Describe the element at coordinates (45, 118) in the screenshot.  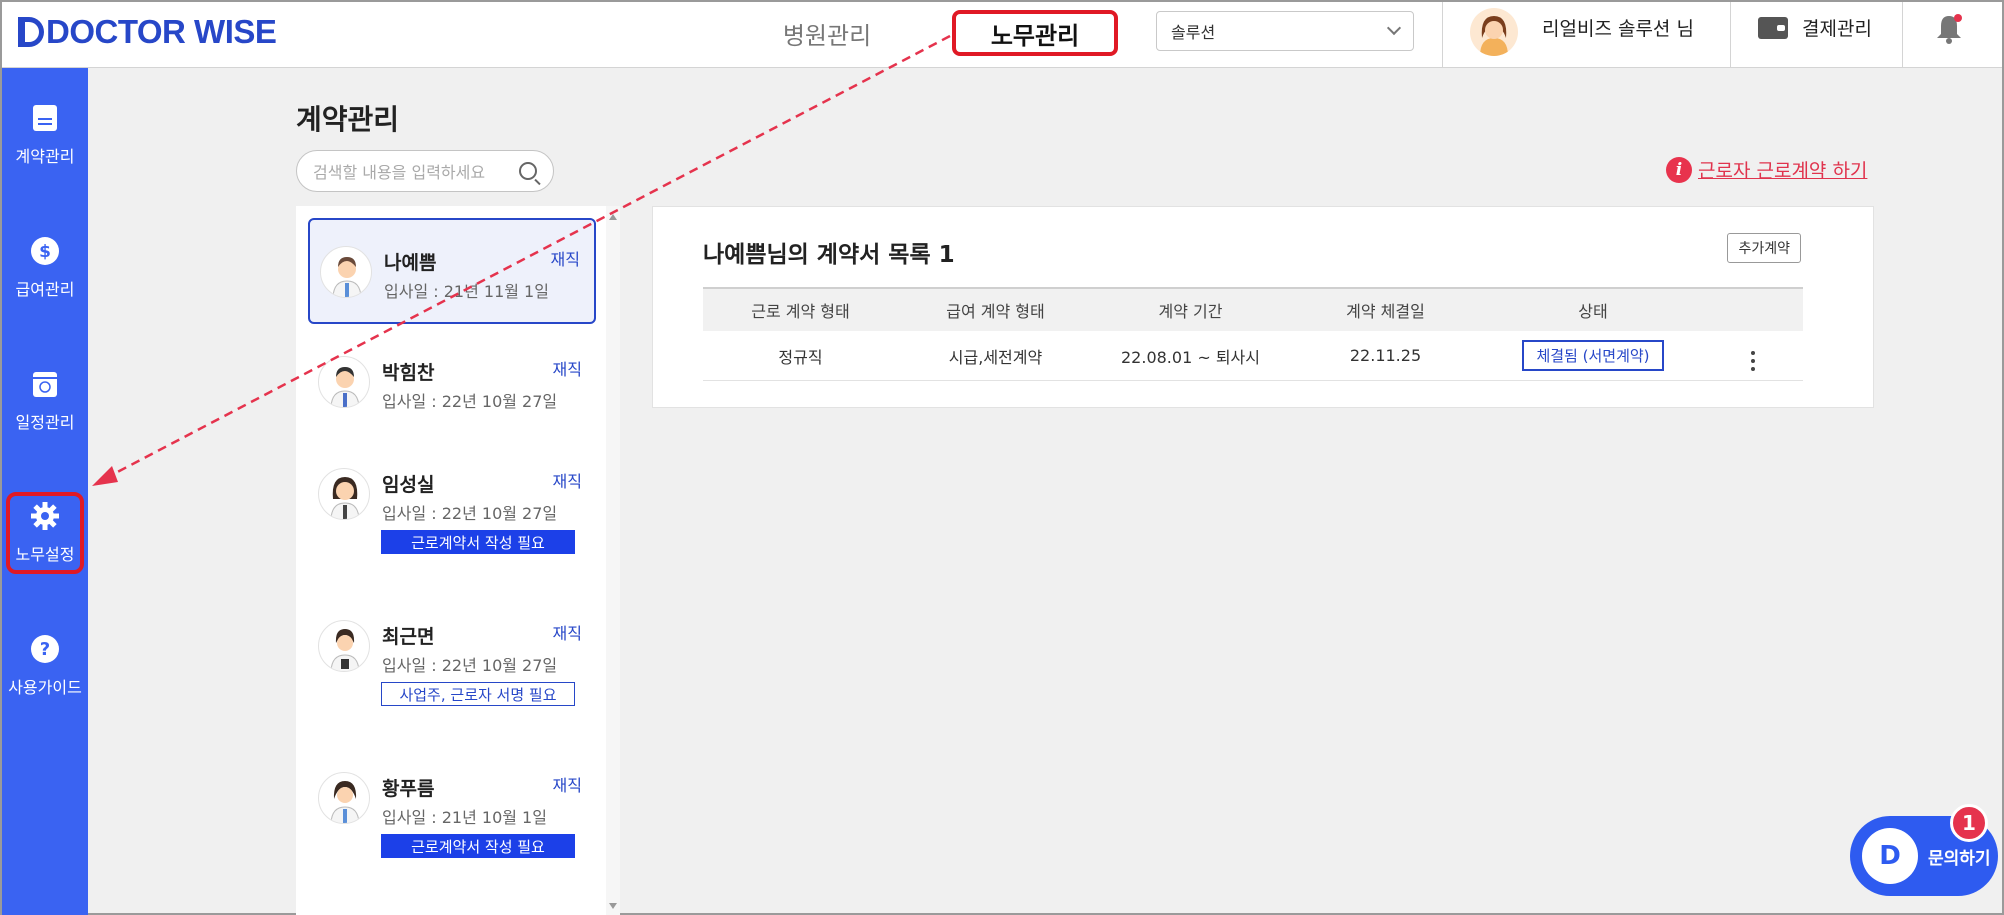
I see `document-icon` at that location.